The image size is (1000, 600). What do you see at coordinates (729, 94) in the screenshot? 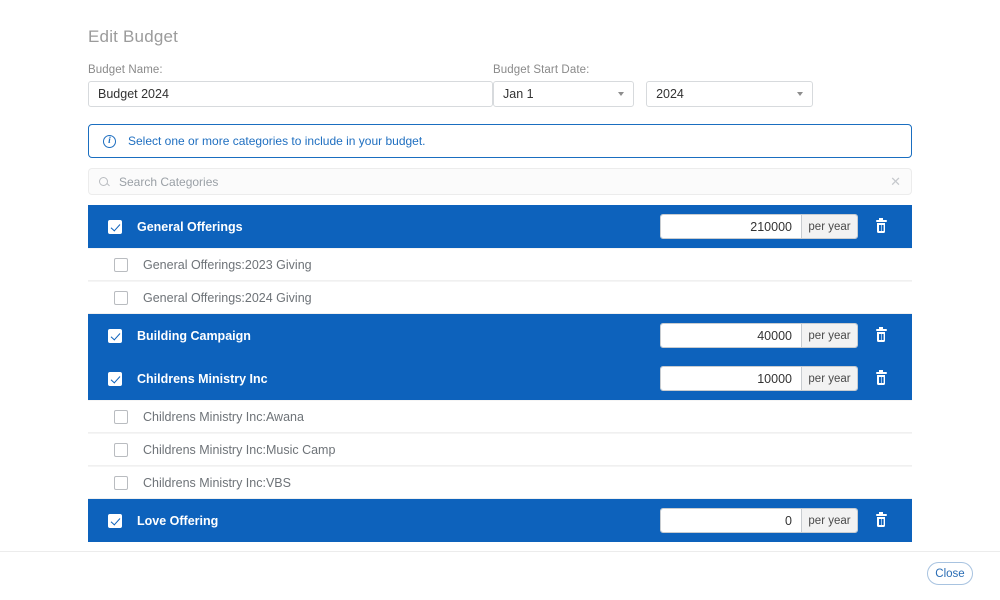
I see `budget-start-year-select: 2024` at bounding box center [729, 94].